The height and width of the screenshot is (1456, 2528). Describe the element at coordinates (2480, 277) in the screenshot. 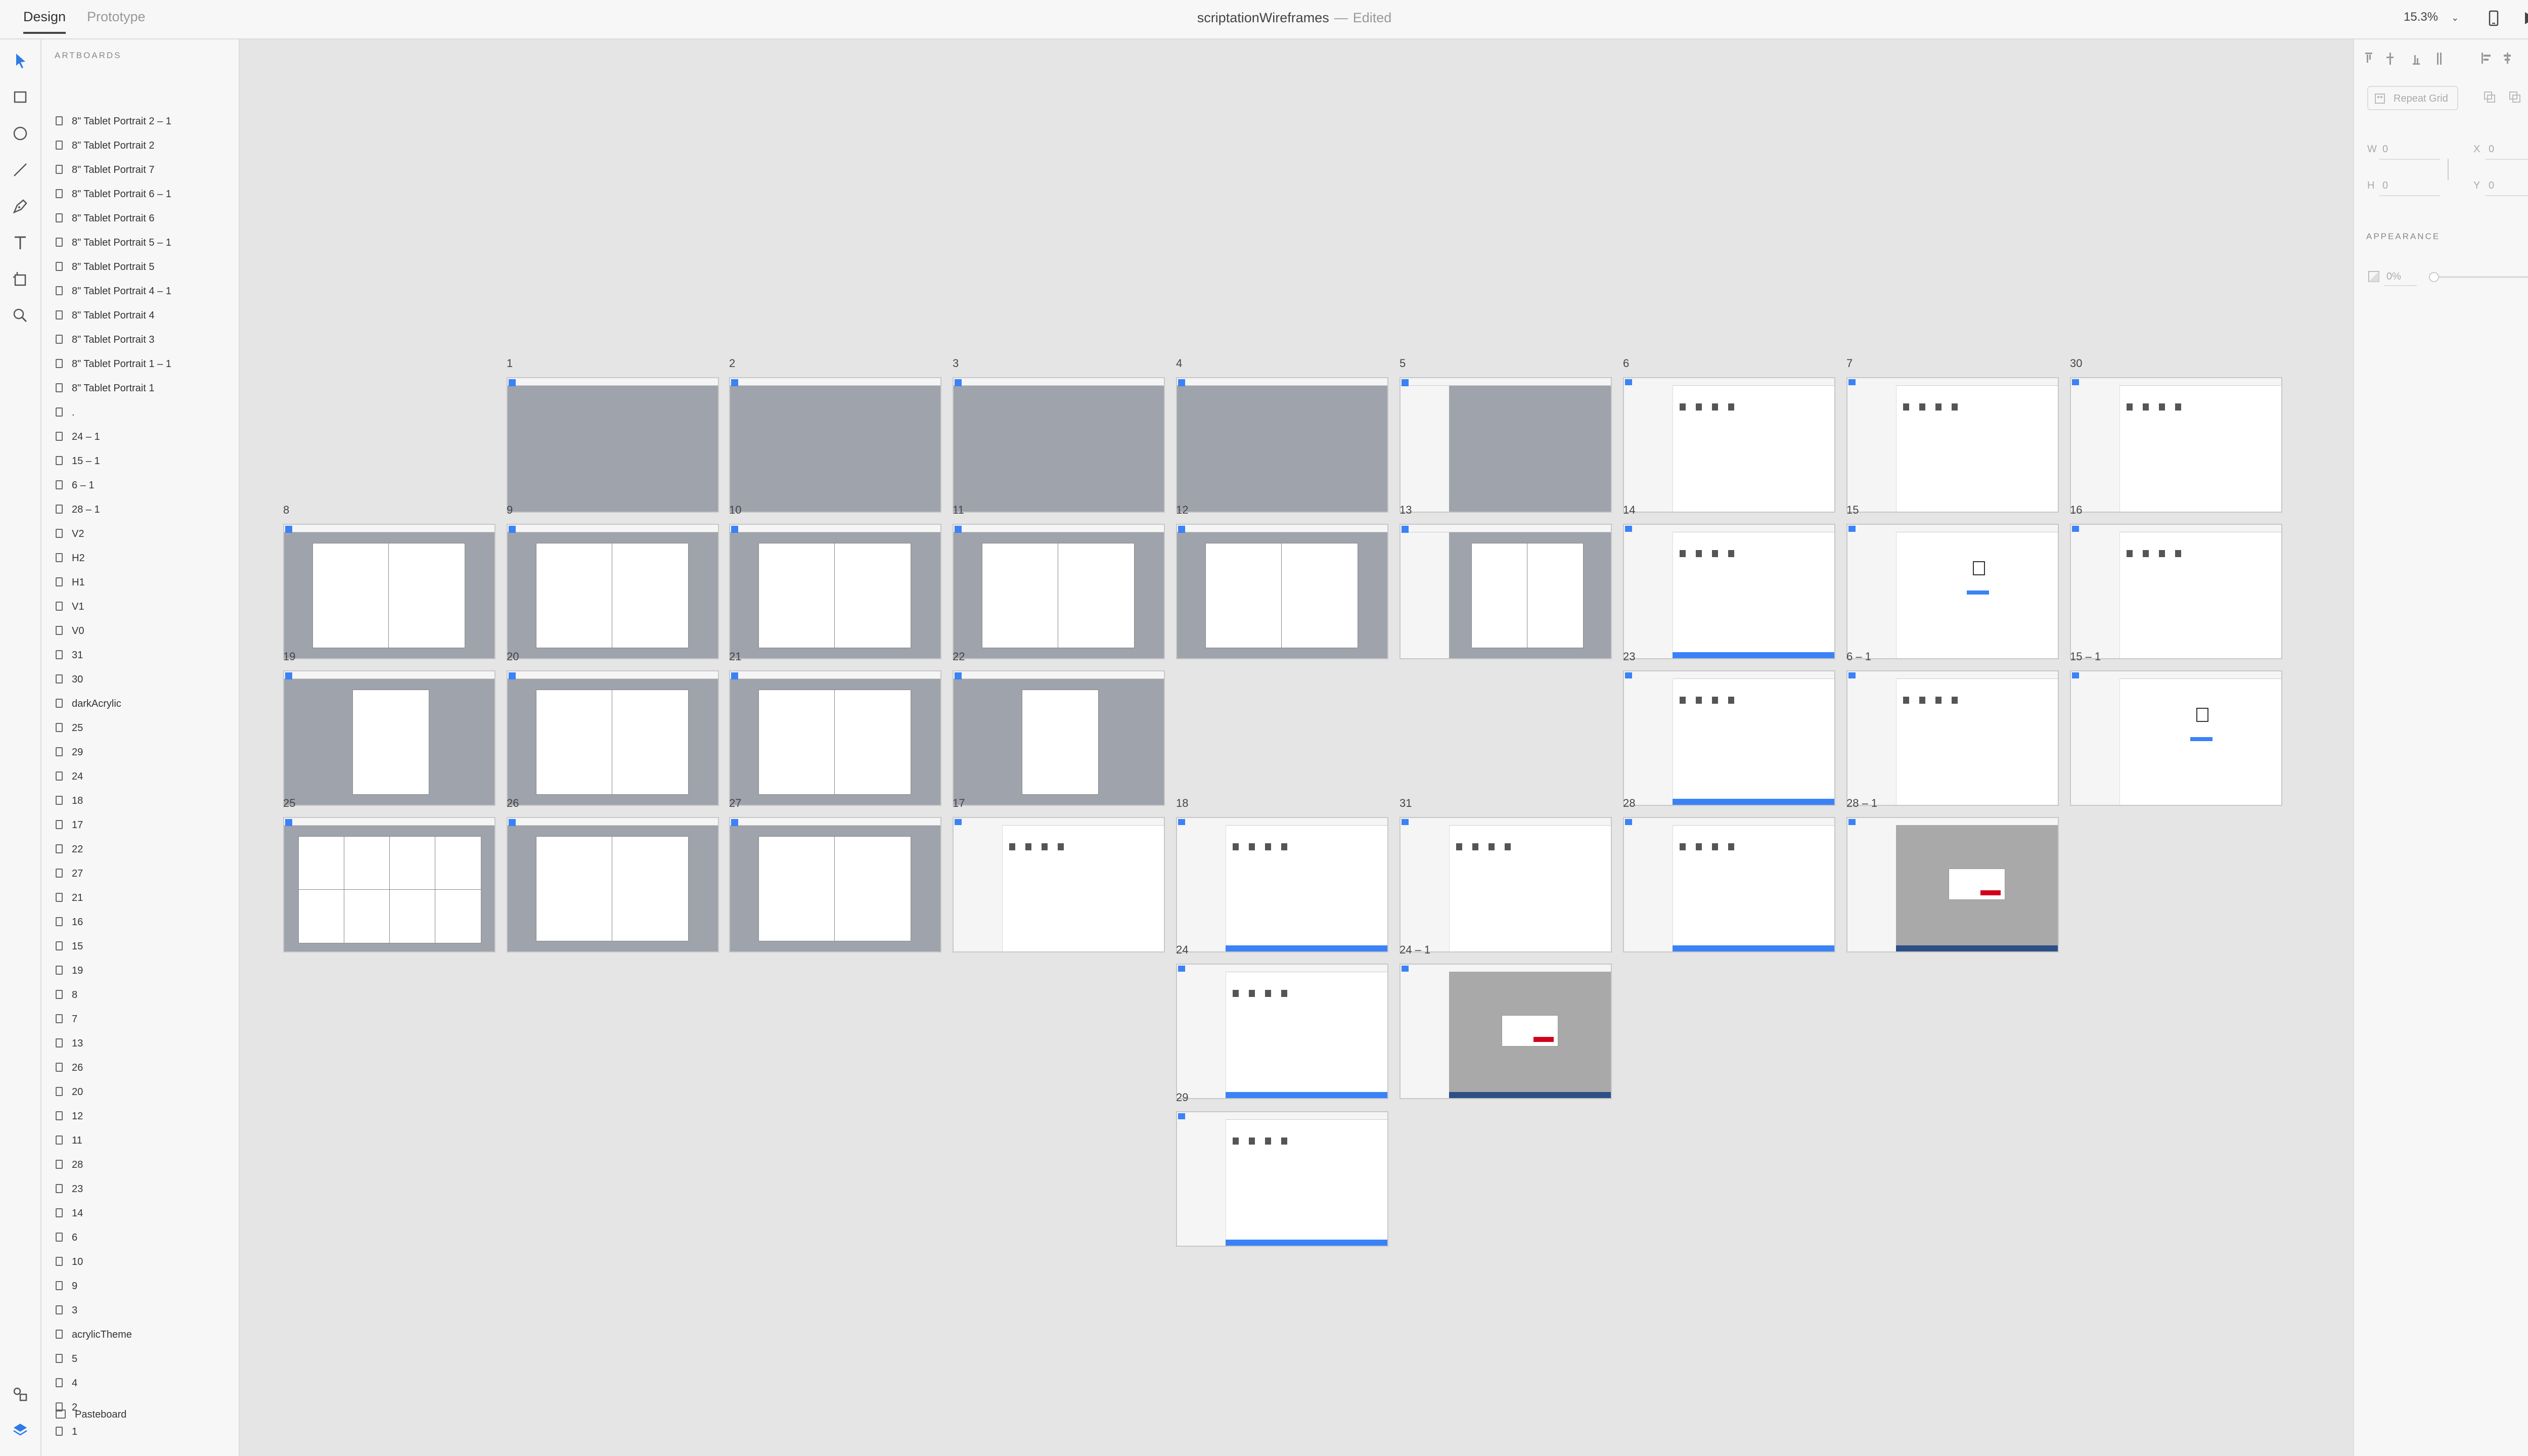

I see `opacity-slider-track` at that location.